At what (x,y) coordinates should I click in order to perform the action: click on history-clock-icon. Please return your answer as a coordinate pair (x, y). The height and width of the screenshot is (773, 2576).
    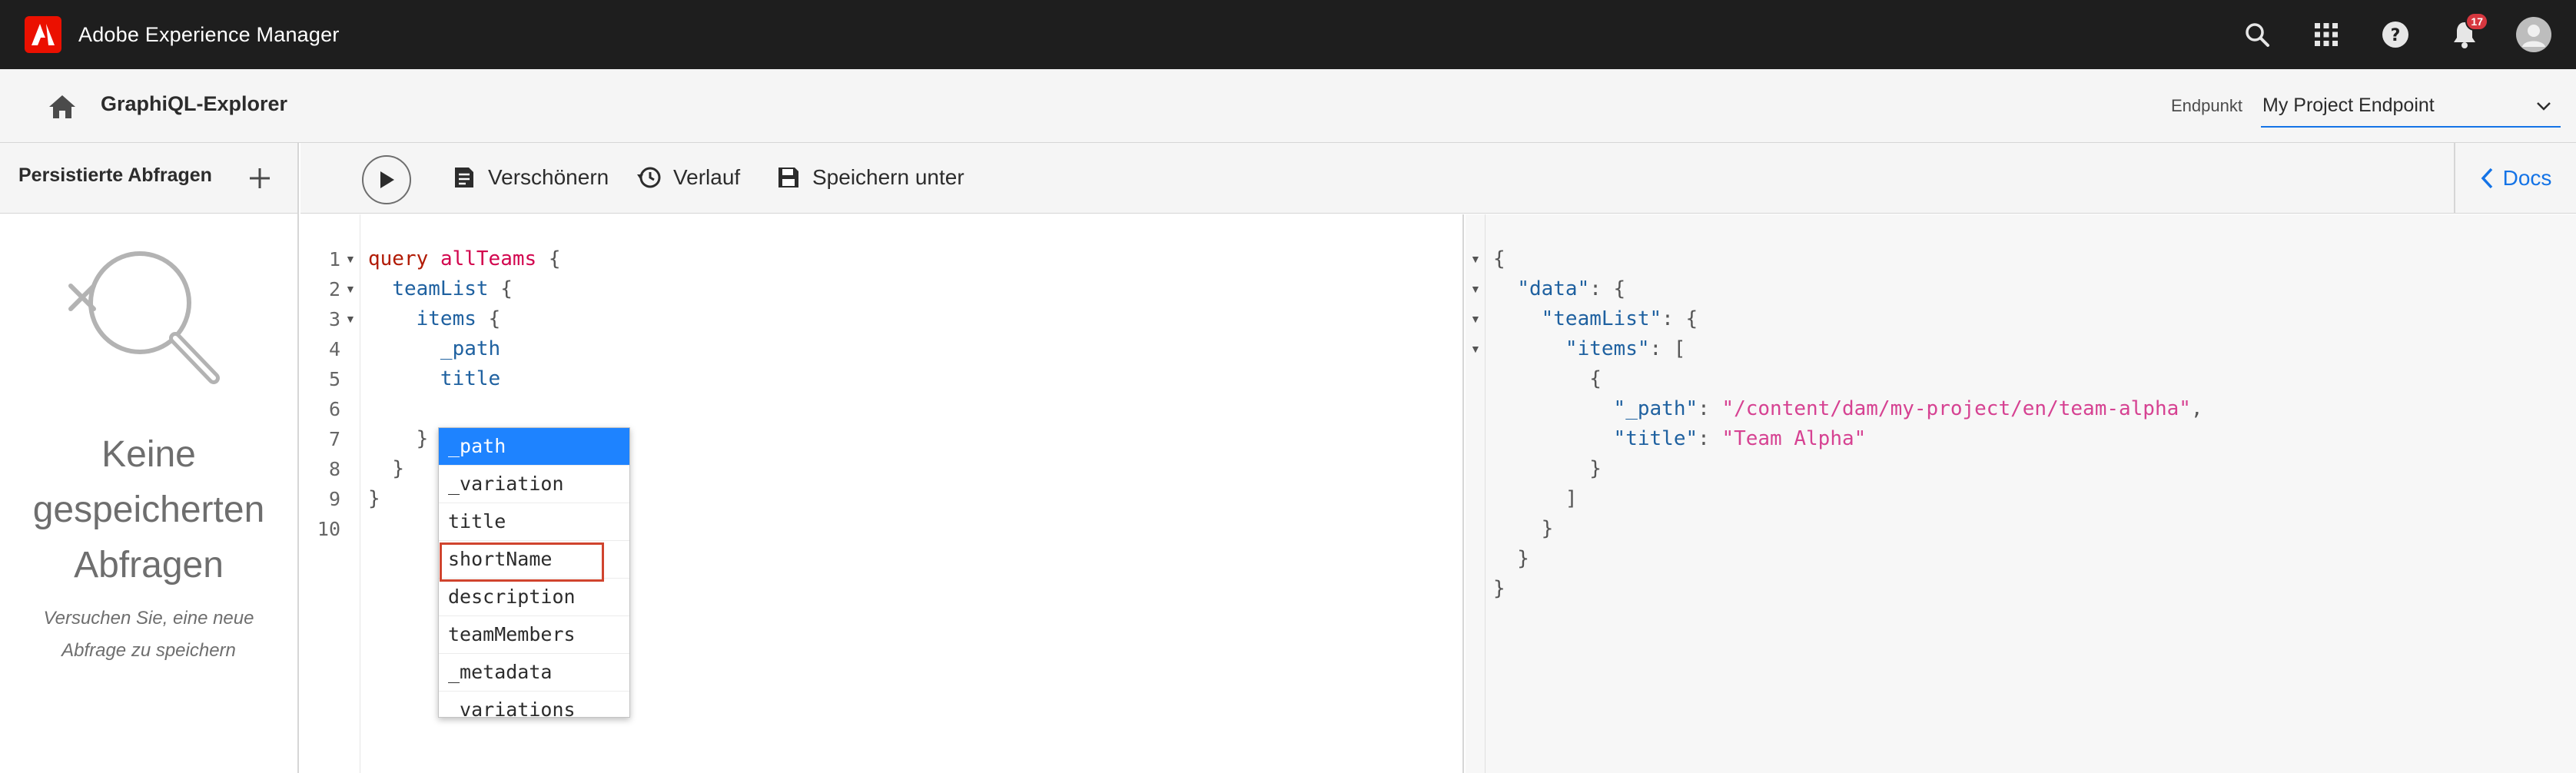
    Looking at the image, I should click on (649, 177).